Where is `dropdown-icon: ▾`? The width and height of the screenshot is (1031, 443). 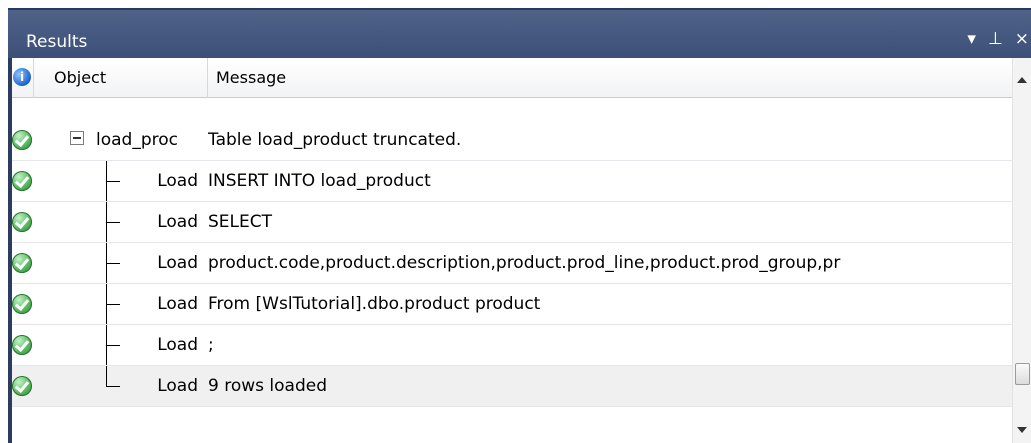
dropdown-icon: ▾ is located at coordinates (971, 39).